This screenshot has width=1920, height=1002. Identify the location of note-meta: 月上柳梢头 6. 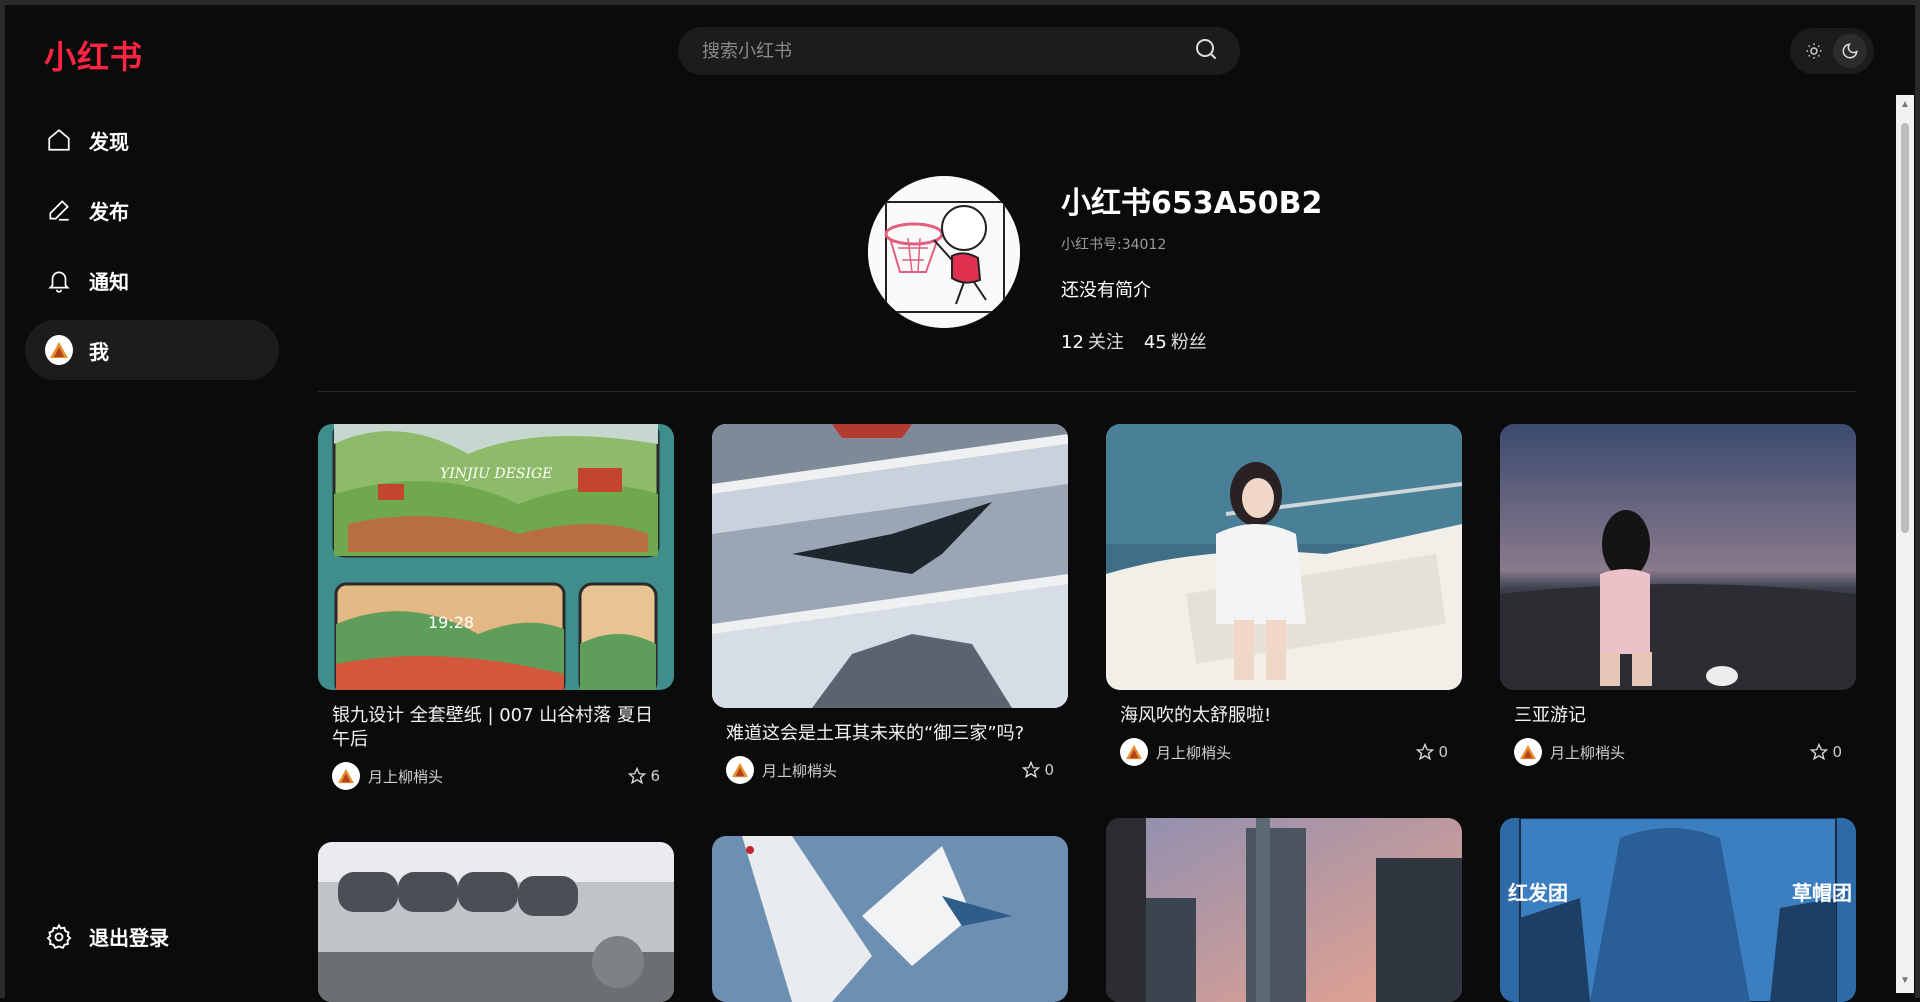
(496, 776).